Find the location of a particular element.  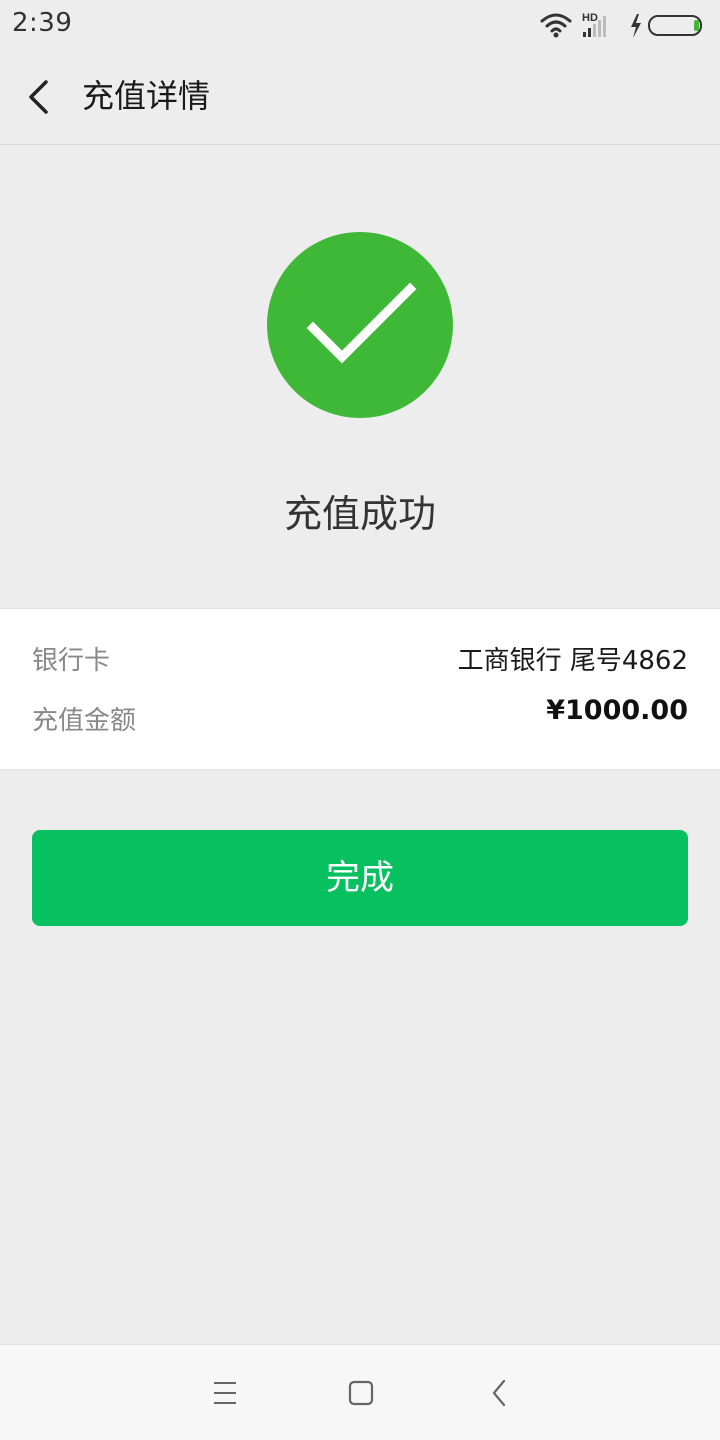

bank-card-row: 银行卡 工商银行 尾号4862 is located at coordinates (360, 661).